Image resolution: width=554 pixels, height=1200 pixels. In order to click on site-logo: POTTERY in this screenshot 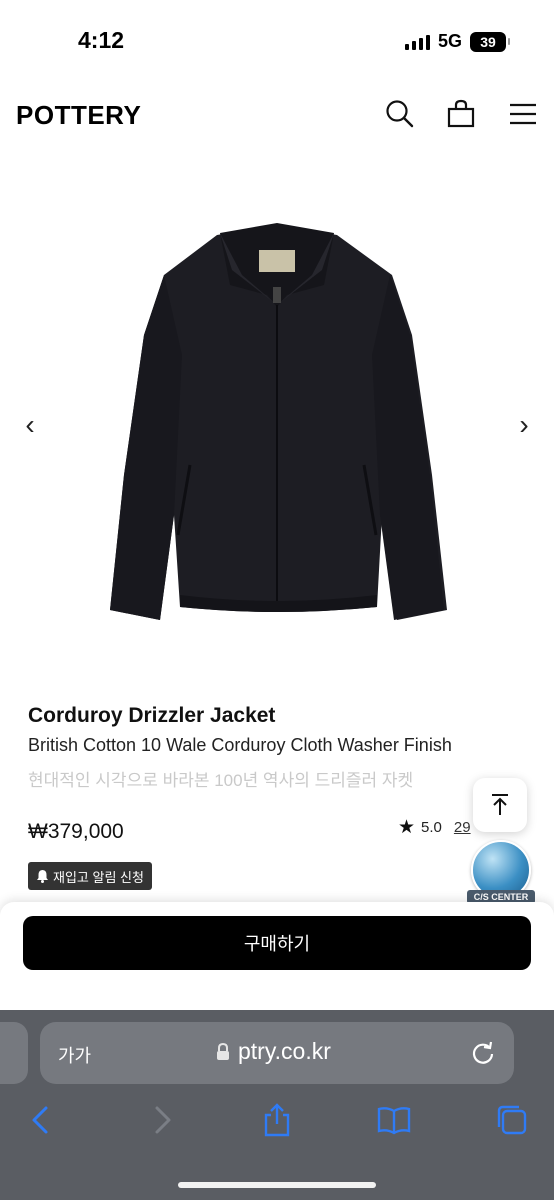, I will do `click(78, 115)`.